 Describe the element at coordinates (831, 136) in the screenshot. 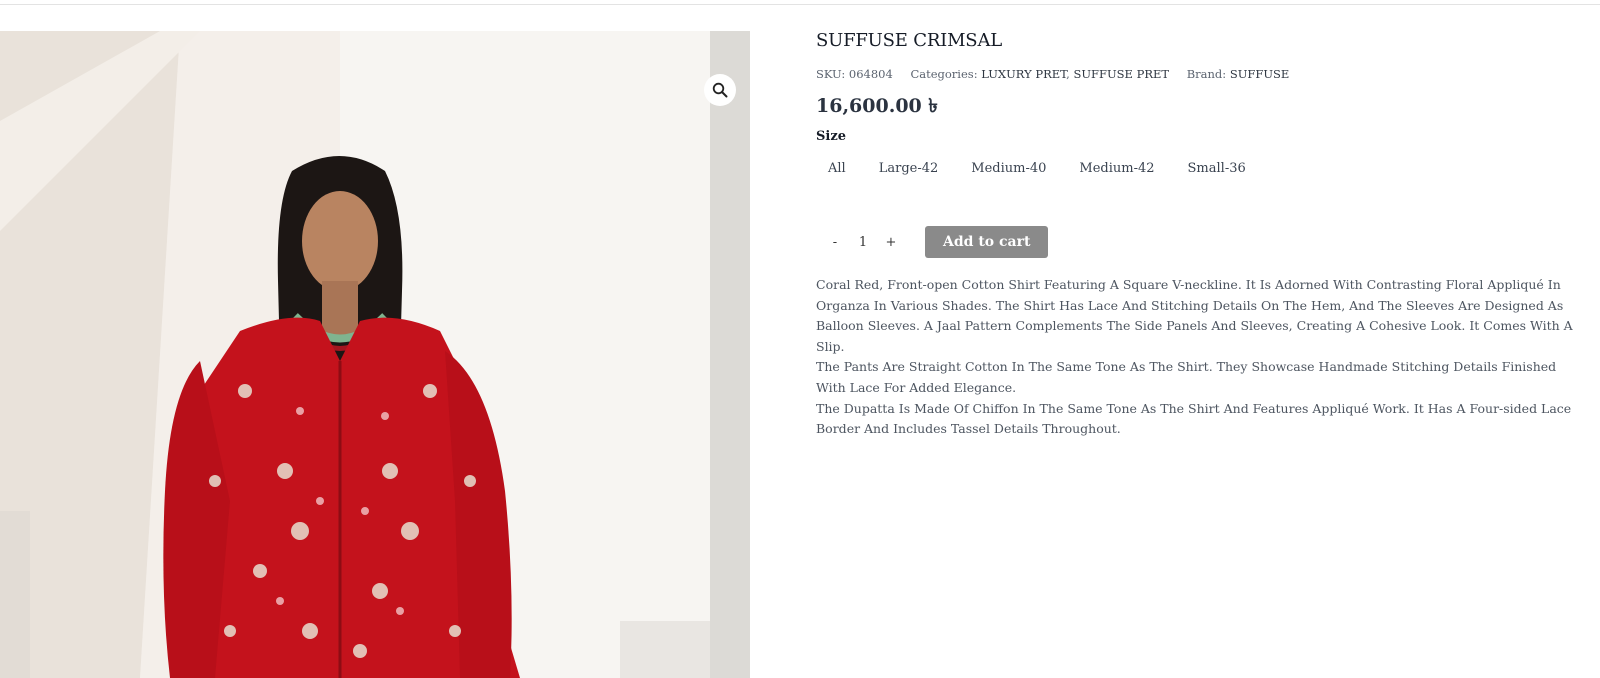

I see `size-label: Size` at that location.